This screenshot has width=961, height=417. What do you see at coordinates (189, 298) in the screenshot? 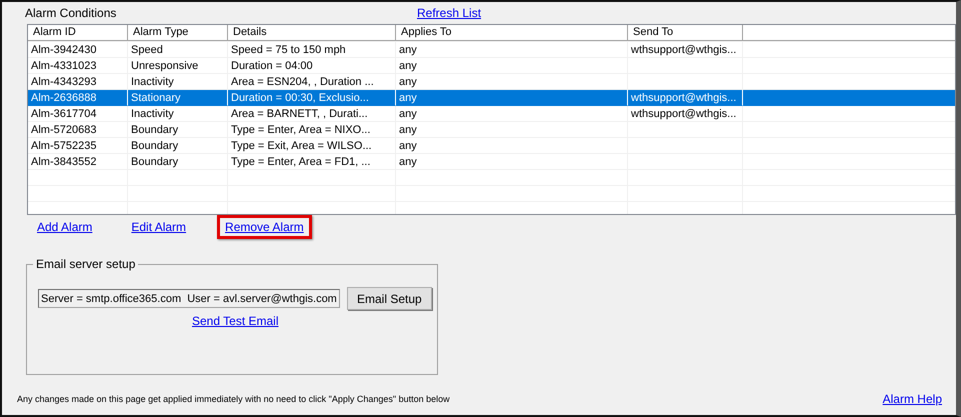
I see `server-info-field: Server = smtp.office365.com User = avl.server@wthgis.com` at bounding box center [189, 298].